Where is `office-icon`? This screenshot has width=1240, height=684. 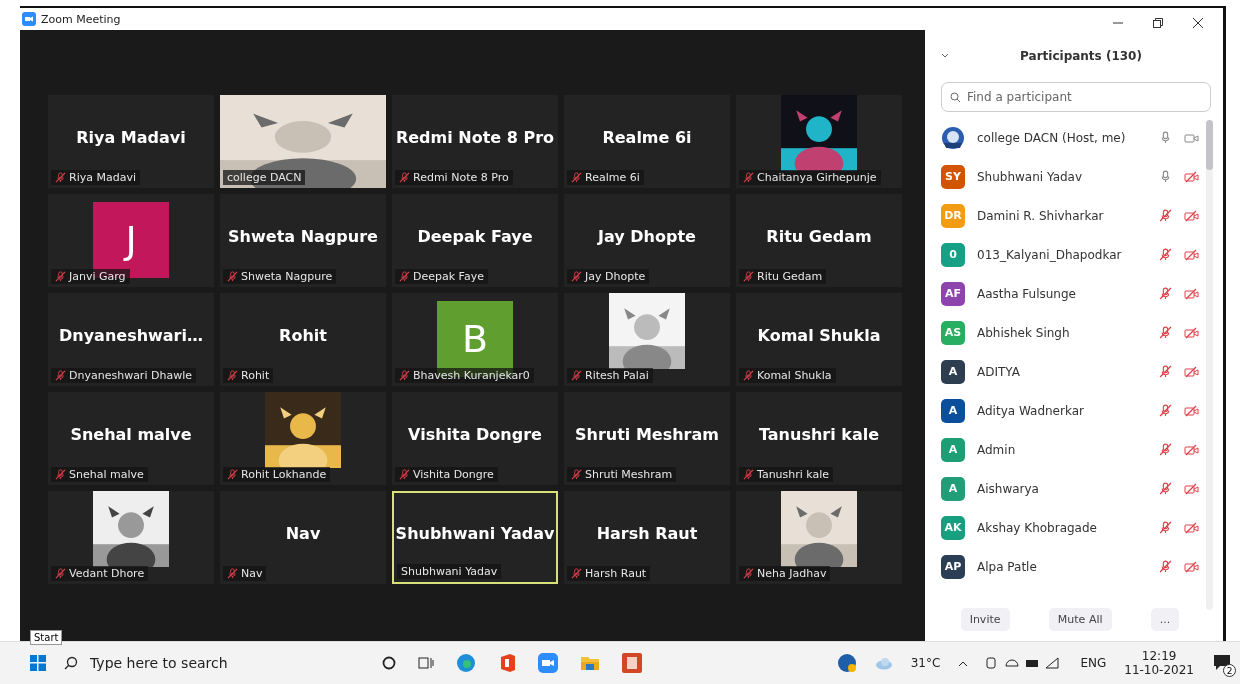
office-icon is located at coordinates (507, 663).